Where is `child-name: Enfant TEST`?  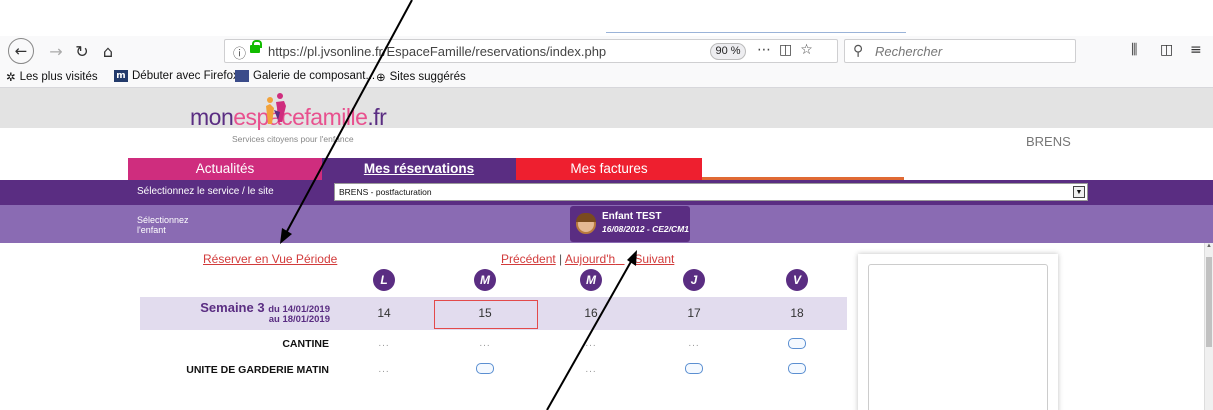 child-name: Enfant TEST is located at coordinates (632, 216).